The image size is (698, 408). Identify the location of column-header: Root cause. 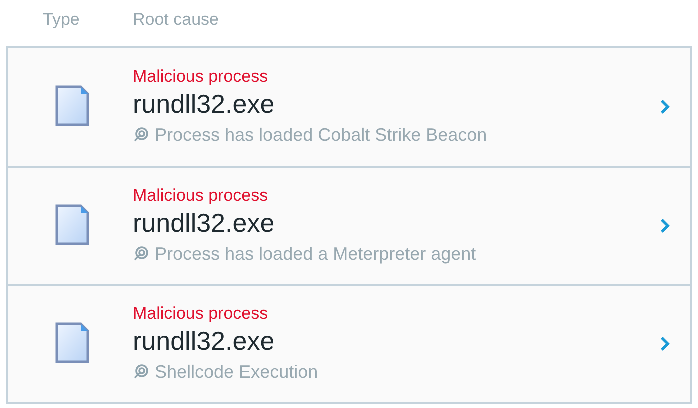
(176, 20).